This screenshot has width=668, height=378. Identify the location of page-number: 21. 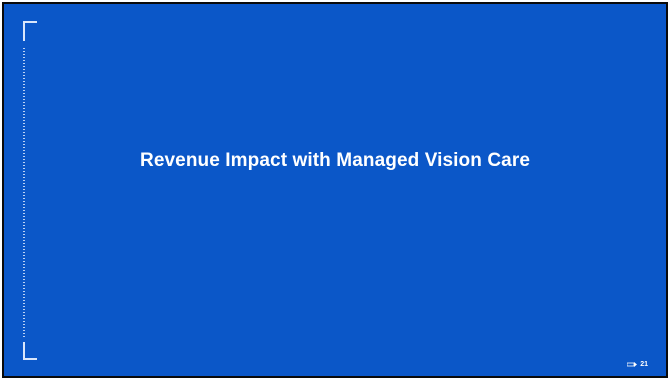
(637, 364).